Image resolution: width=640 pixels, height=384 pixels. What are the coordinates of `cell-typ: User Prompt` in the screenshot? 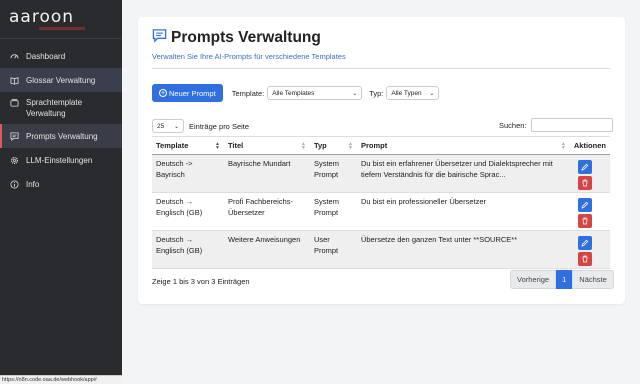 It's located at (333, 249).